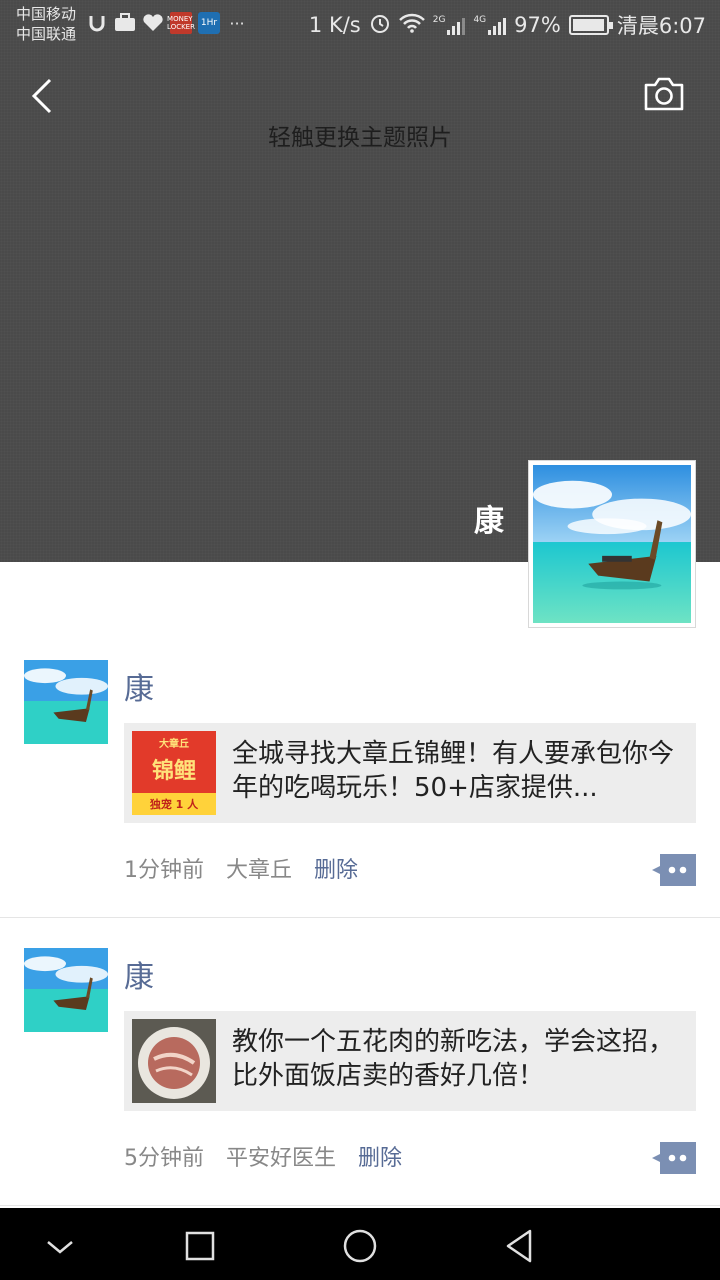 This screenshot has width=720, height=1280. What do you see at coordinates (46, 24) in the screenshot?
I see `carrier-info: 中国移动 中国联通` at bounding box center [46, 24].